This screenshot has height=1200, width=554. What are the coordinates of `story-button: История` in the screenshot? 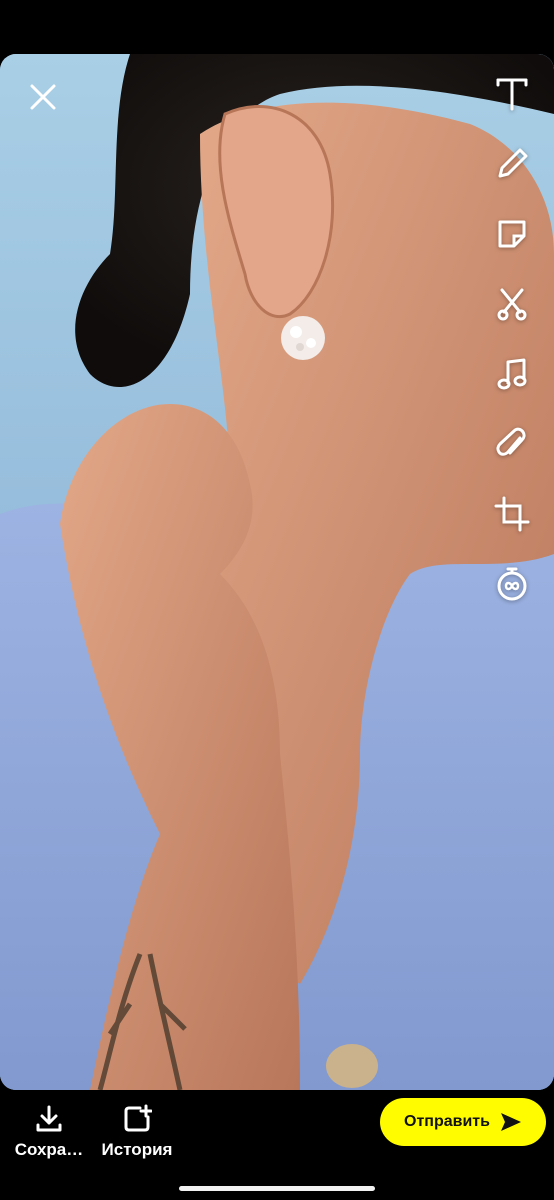 It's located at (137, 1132).